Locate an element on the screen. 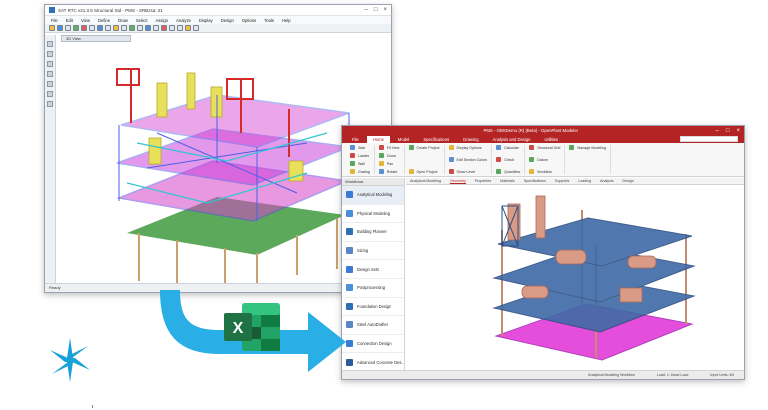 This screenshot has width=768, height=410. menu-item-design: Design is located at coordinates (227, 20).